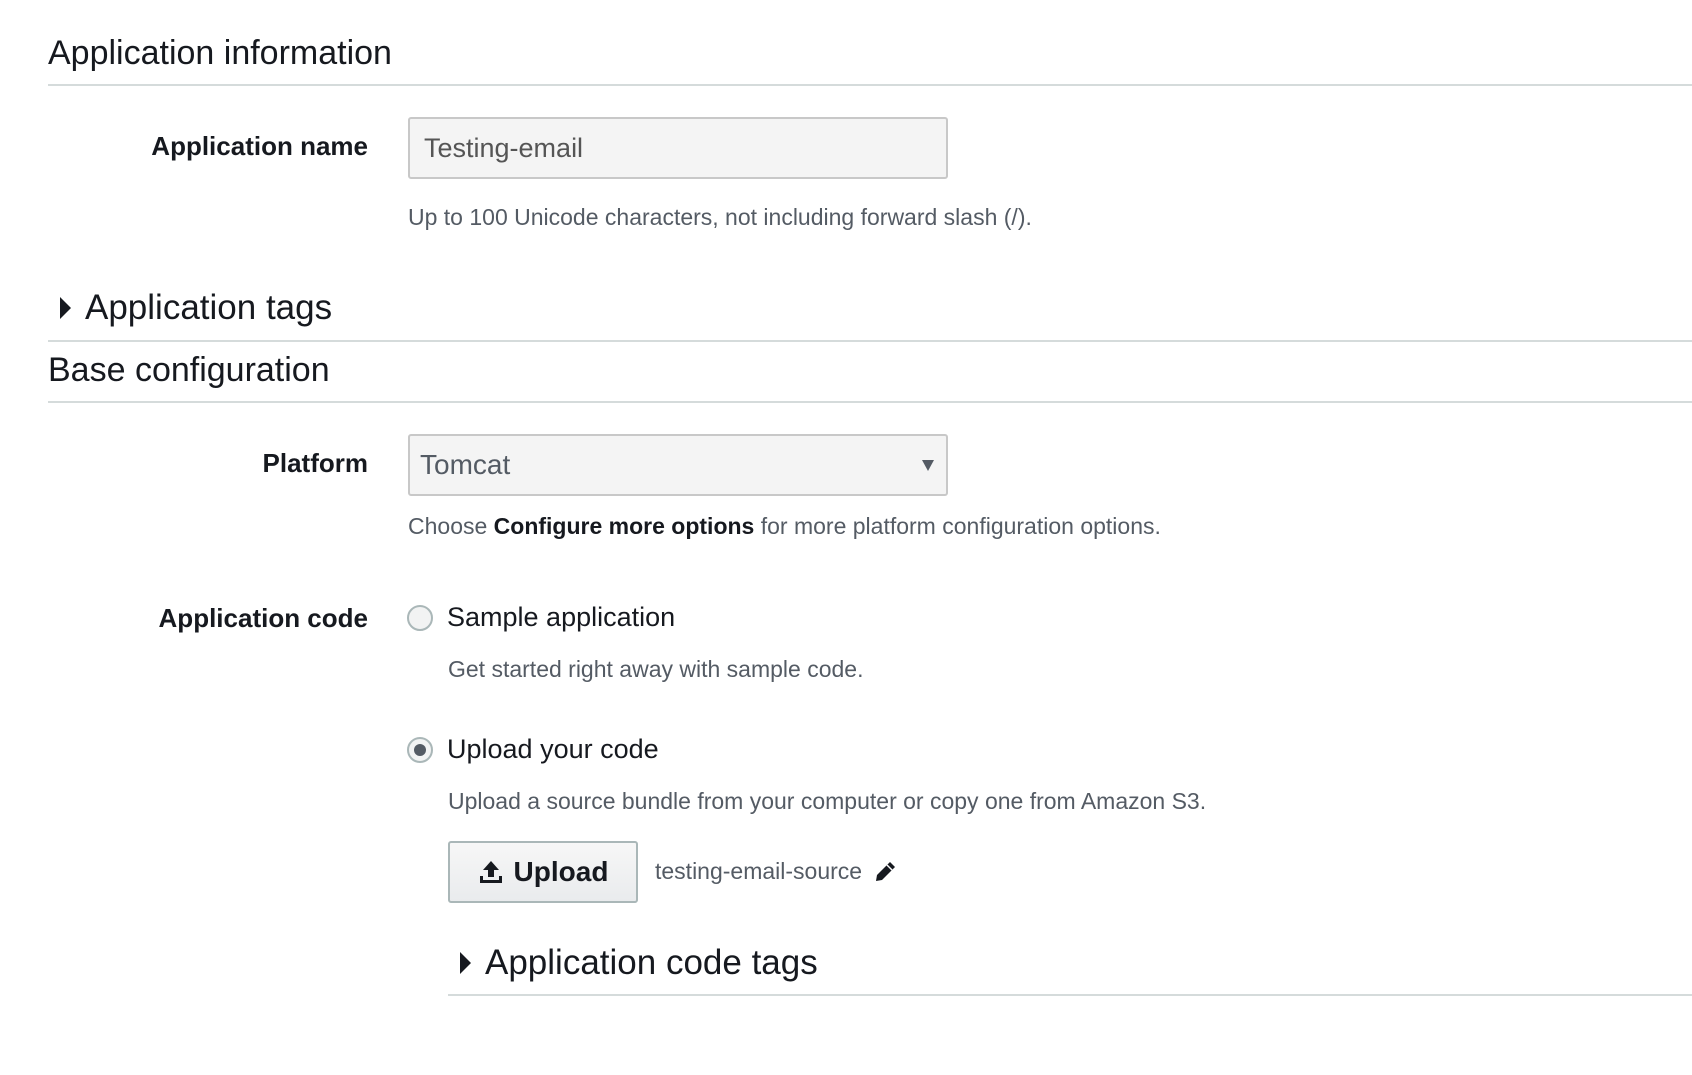 Image resolution: width=1692 pixels, height=1075 pixels. What do you see at coordinates (561, 871) in the screenshot?
I see `upload-button-label: Upload` at bounding box center [561, 871].